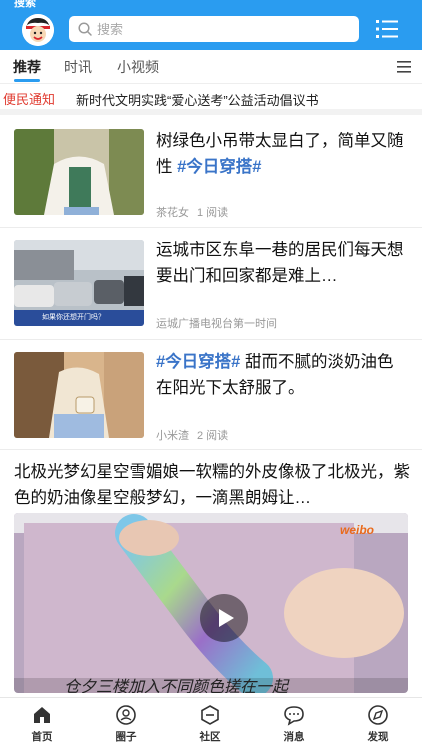 This screenshot has width=422, height=750. Describe the element at coordinates (282, 154) in the screenshot. I see `feed-title: 树绿色小吊带太显白了，简单又随性 #今日穿搭#` at that location.